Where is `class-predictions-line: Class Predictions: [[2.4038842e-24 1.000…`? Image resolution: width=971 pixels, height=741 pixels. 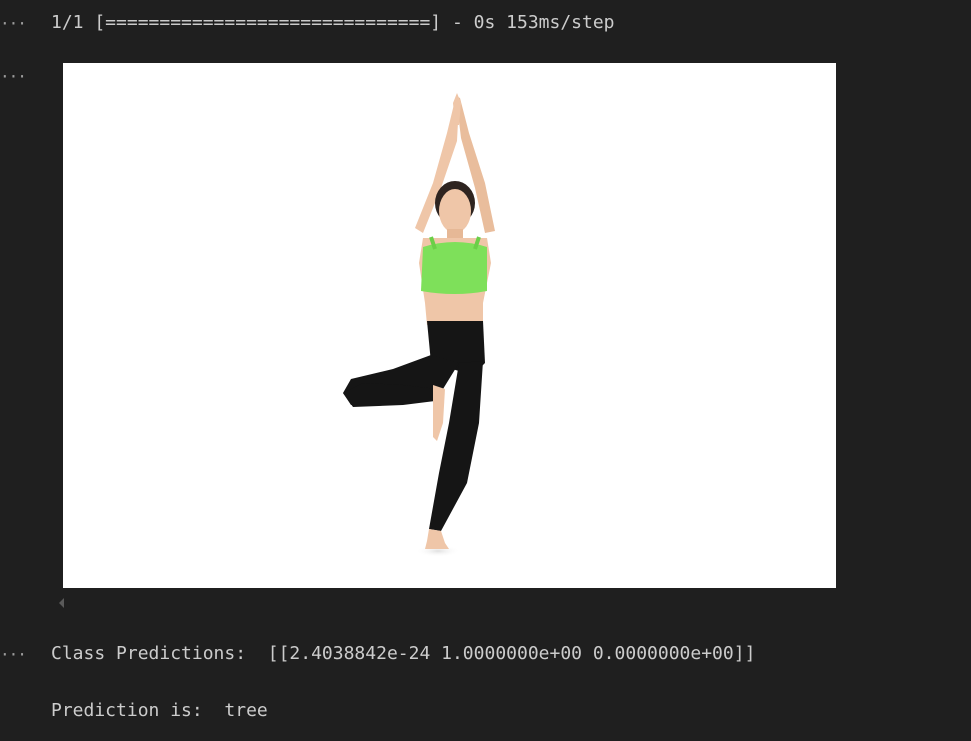 class-predictions-line: Class Predictions: [[2.4038842e-24 1.000… is located at coordinates (403, 653).